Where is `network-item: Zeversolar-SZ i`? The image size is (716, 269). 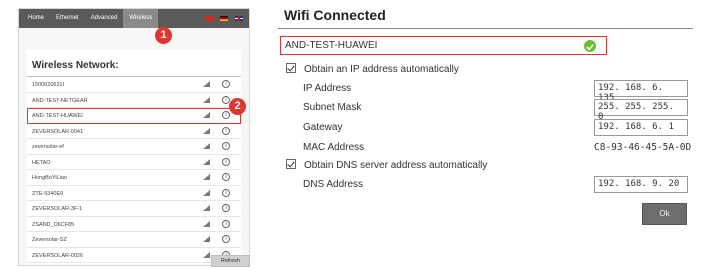
network-item: Zeversolar-SZ i is located at coordinates (134, 240).